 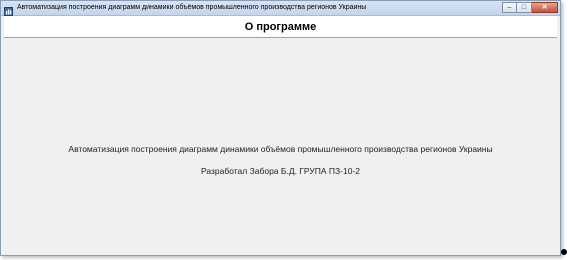 I want to click on page-title: О программе, so click(x=280, y=26).